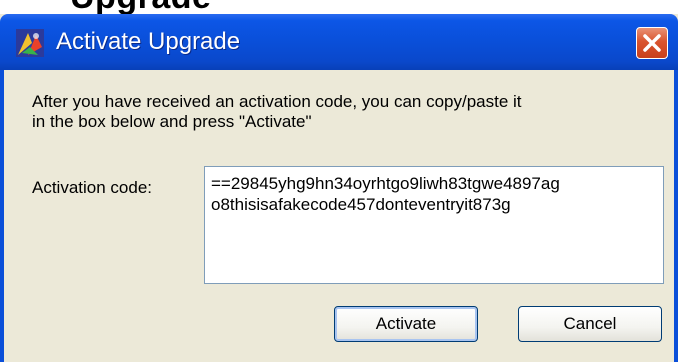 The image size is (678, 362). I want to click on dialog-title: Activate Upgrade, so click(148, 41).